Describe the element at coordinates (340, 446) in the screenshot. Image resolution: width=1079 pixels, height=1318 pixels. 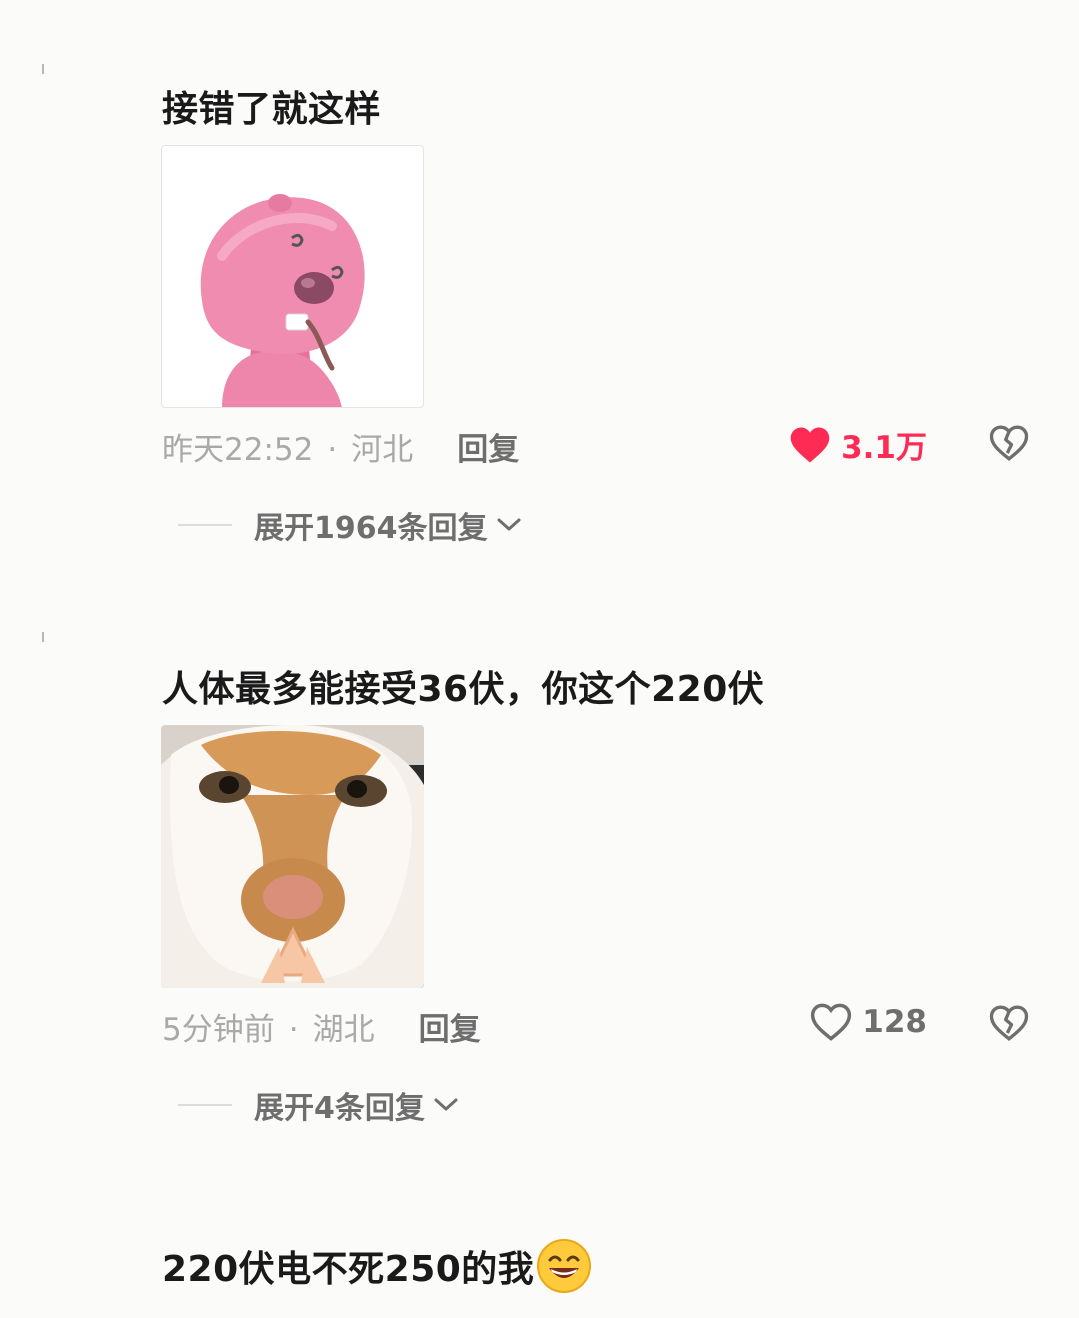
I see `comment-meta: 昨天22:52 · 河北 回复` at that location.